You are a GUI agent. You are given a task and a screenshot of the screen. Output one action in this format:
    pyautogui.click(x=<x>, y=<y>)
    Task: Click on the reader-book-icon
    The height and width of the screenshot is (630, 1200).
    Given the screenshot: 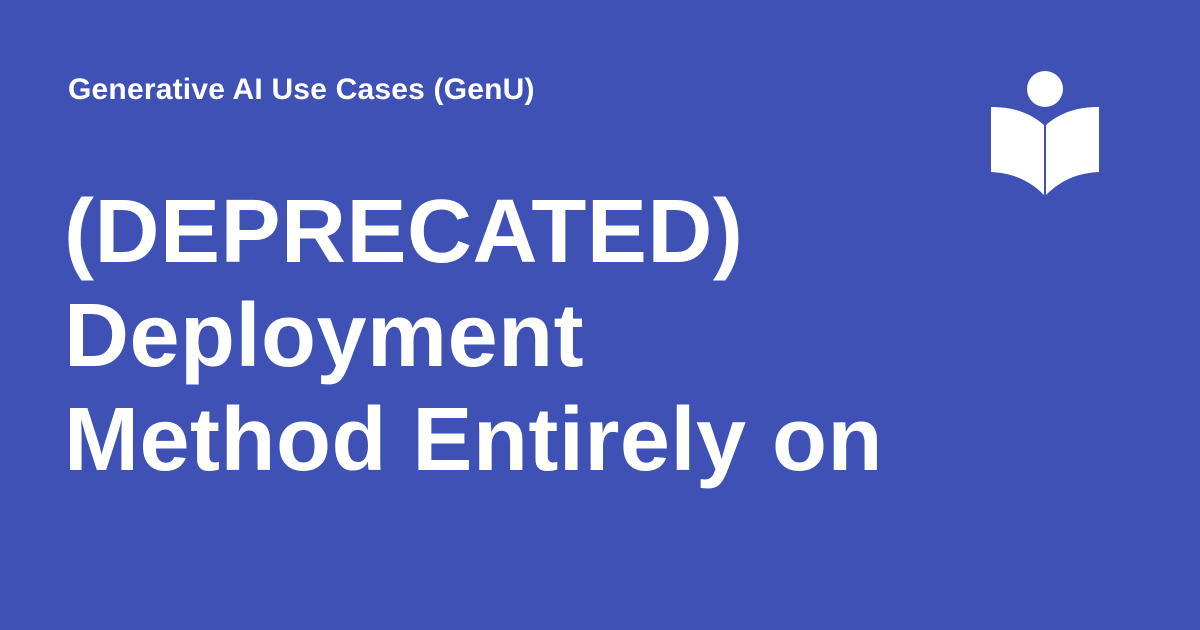 What is the action you would take?
    pyautogui.click(x=1045, y=133)
    